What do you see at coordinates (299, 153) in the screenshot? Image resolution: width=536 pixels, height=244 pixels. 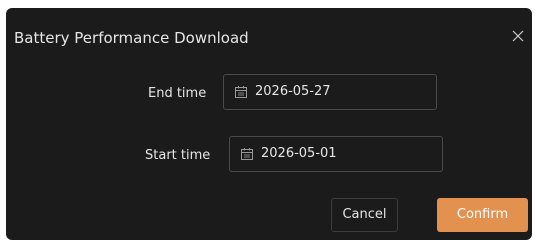 I see `start-time-value: 2026-05-01` at bounding box center [299, 153].